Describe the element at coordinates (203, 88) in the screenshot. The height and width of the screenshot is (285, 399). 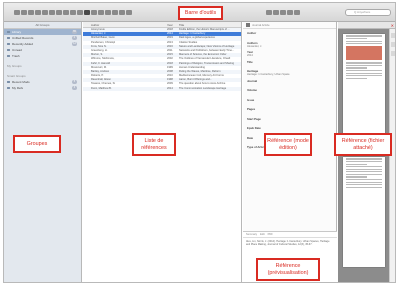
I see `cell-title: The Communication Landscape Heritage` at that location.